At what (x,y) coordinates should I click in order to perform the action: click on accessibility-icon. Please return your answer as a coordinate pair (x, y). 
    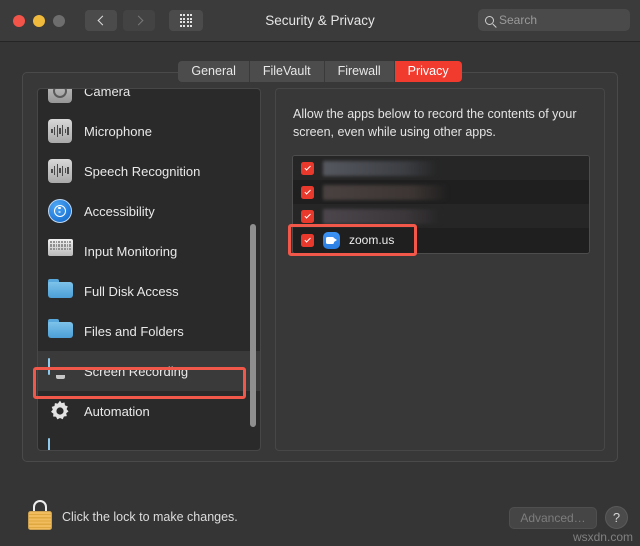
    Looking at the image, I should click on (60, 211).